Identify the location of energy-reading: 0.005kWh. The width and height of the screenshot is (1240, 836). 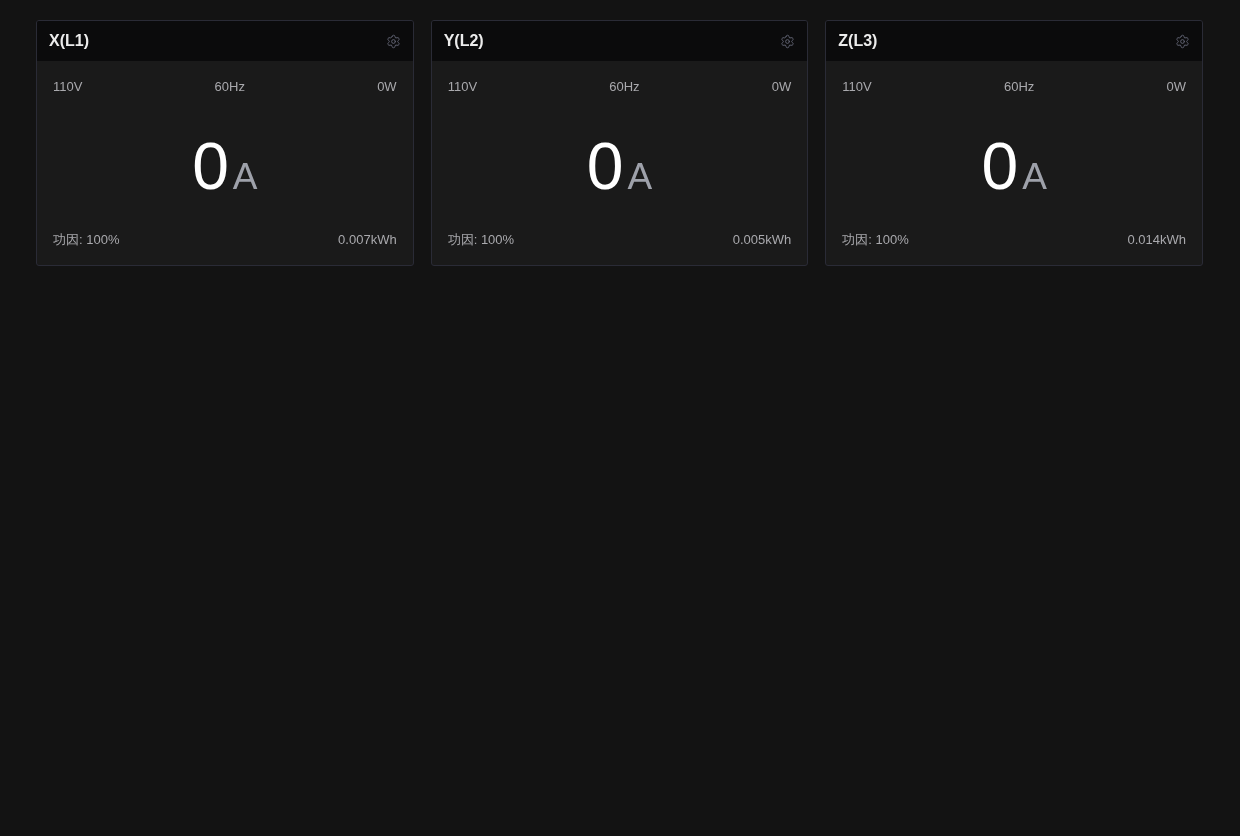
(762, 240).